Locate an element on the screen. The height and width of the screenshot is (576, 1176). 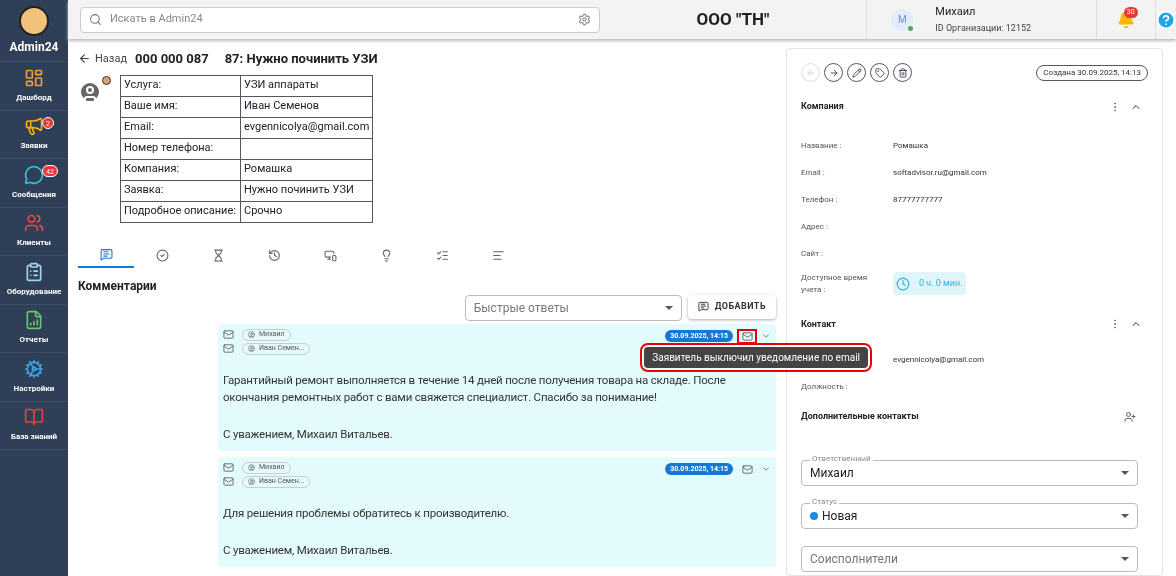
dashboard-icon is located at coordinates (34, 77).